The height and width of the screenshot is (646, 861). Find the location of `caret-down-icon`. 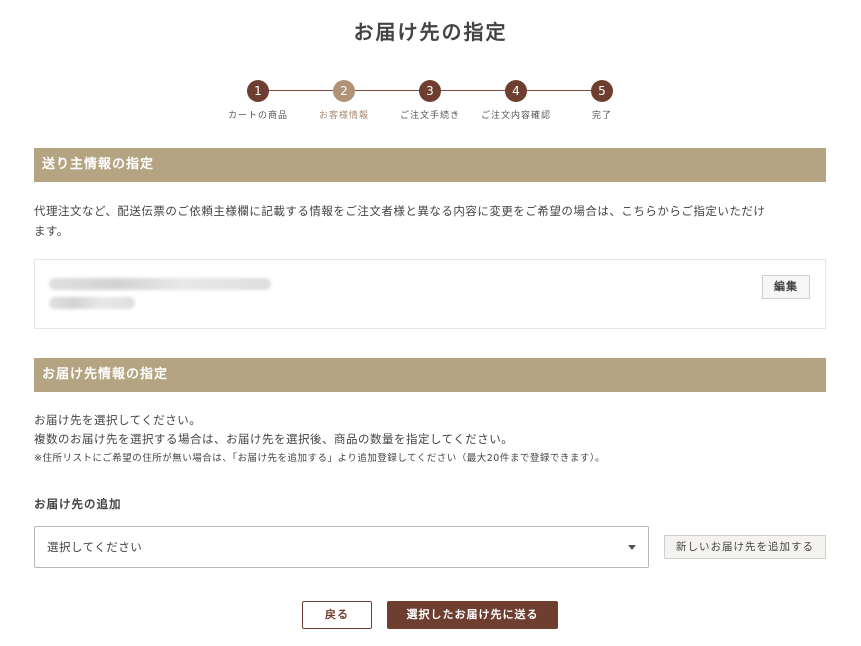

caret-down-icon is located at coordinates (632, 547).